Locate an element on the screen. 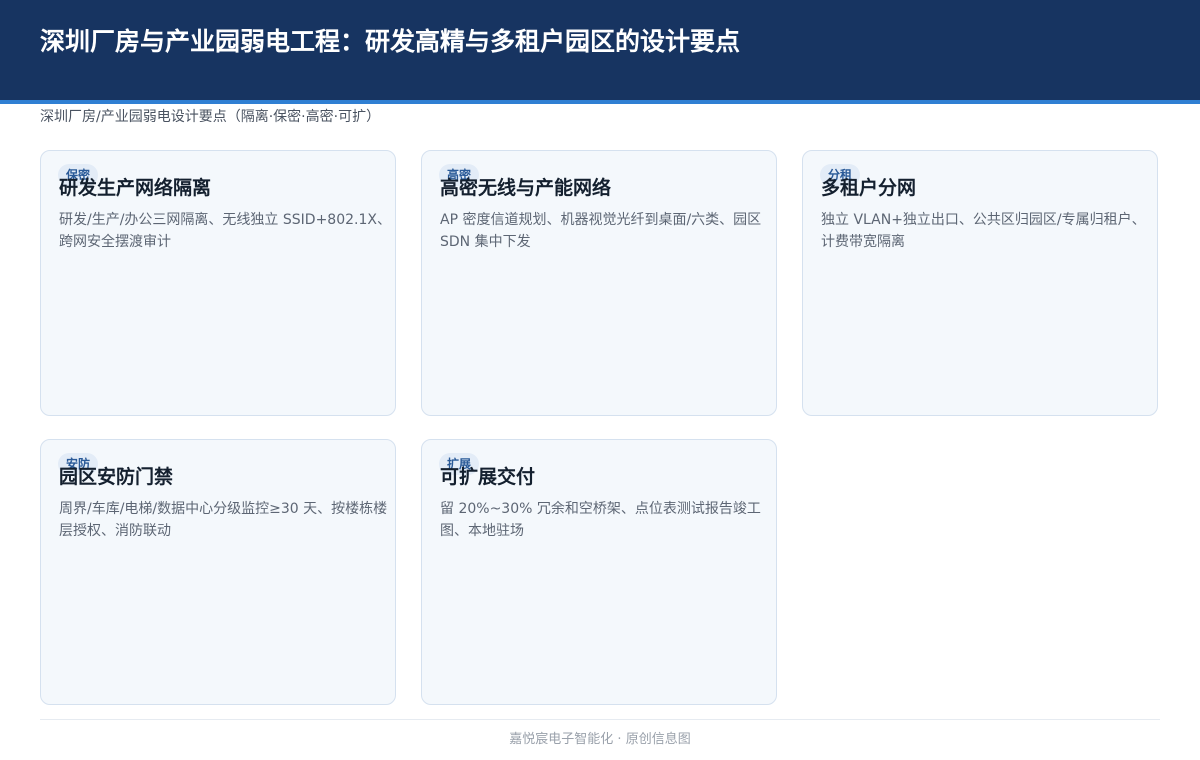 This screenshot has height=760, width=1200. footer-credit: 嘉悦宸电子智能化 · 原创信息图 is located at coordinates (600, 739).